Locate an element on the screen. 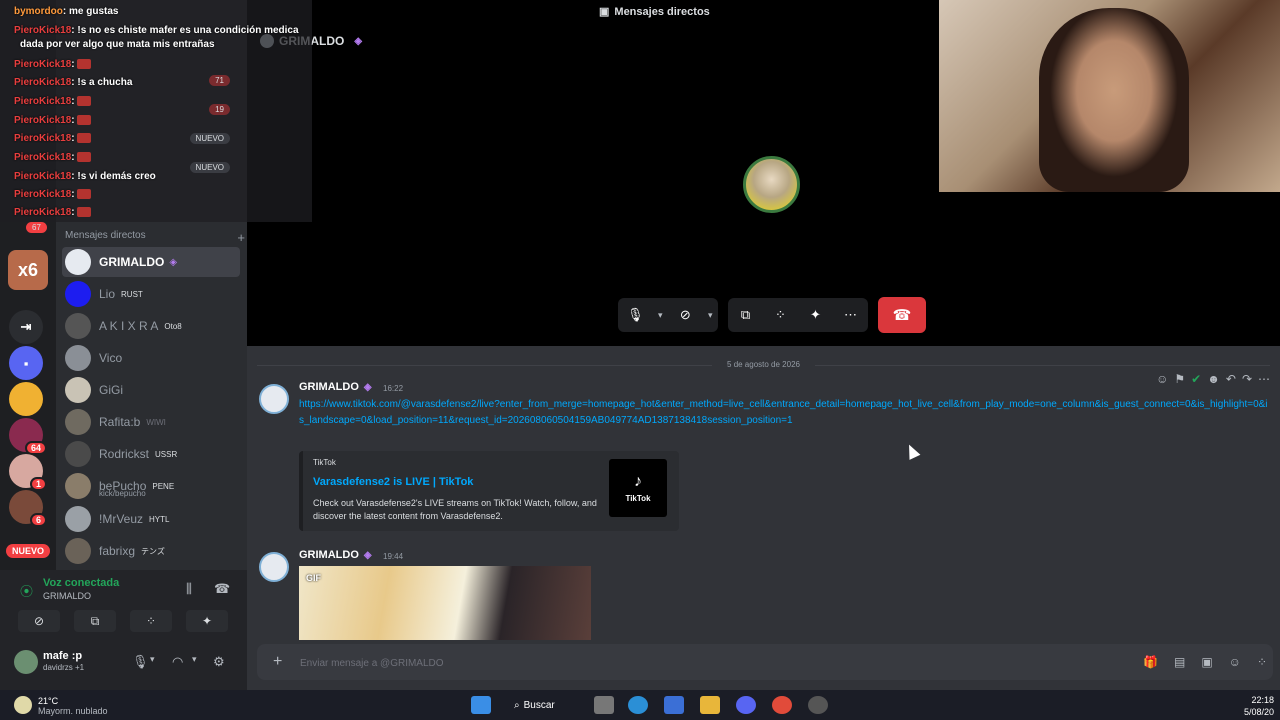  server-icon: 64 is located at coordinates (28, 436).